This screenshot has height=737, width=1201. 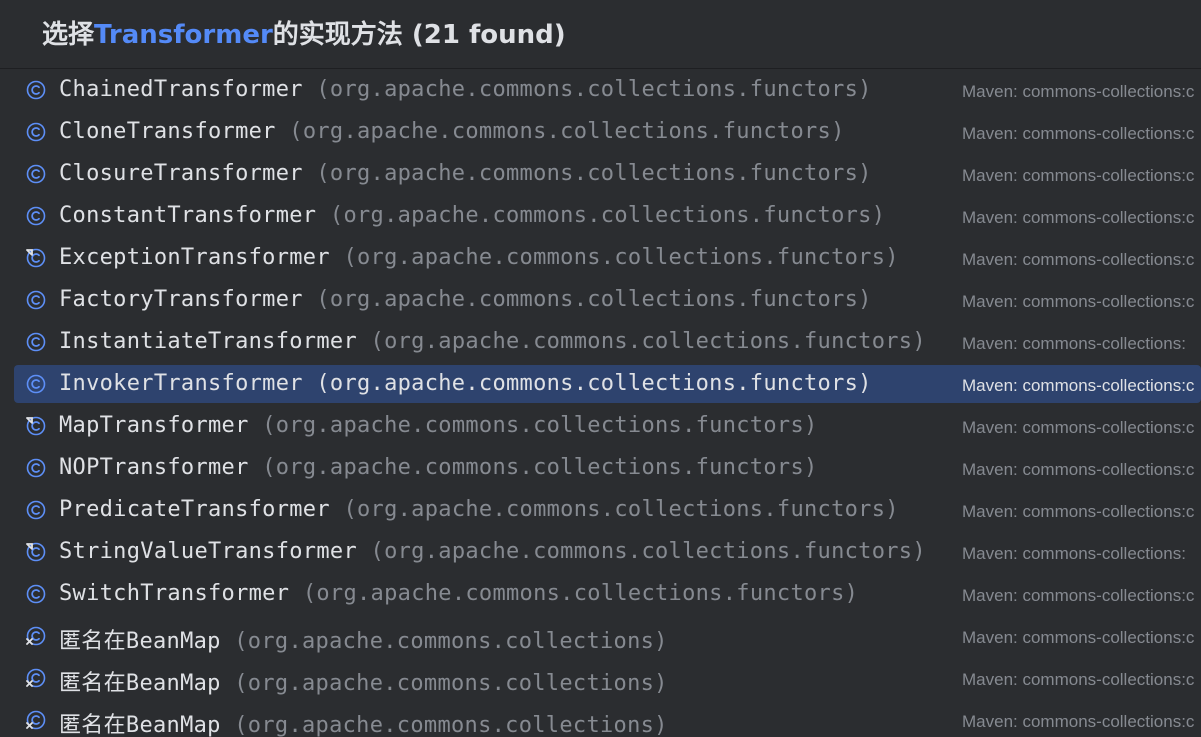 I want to click on class-name-text: FactoryTransformer, so click(x=181, y=299).